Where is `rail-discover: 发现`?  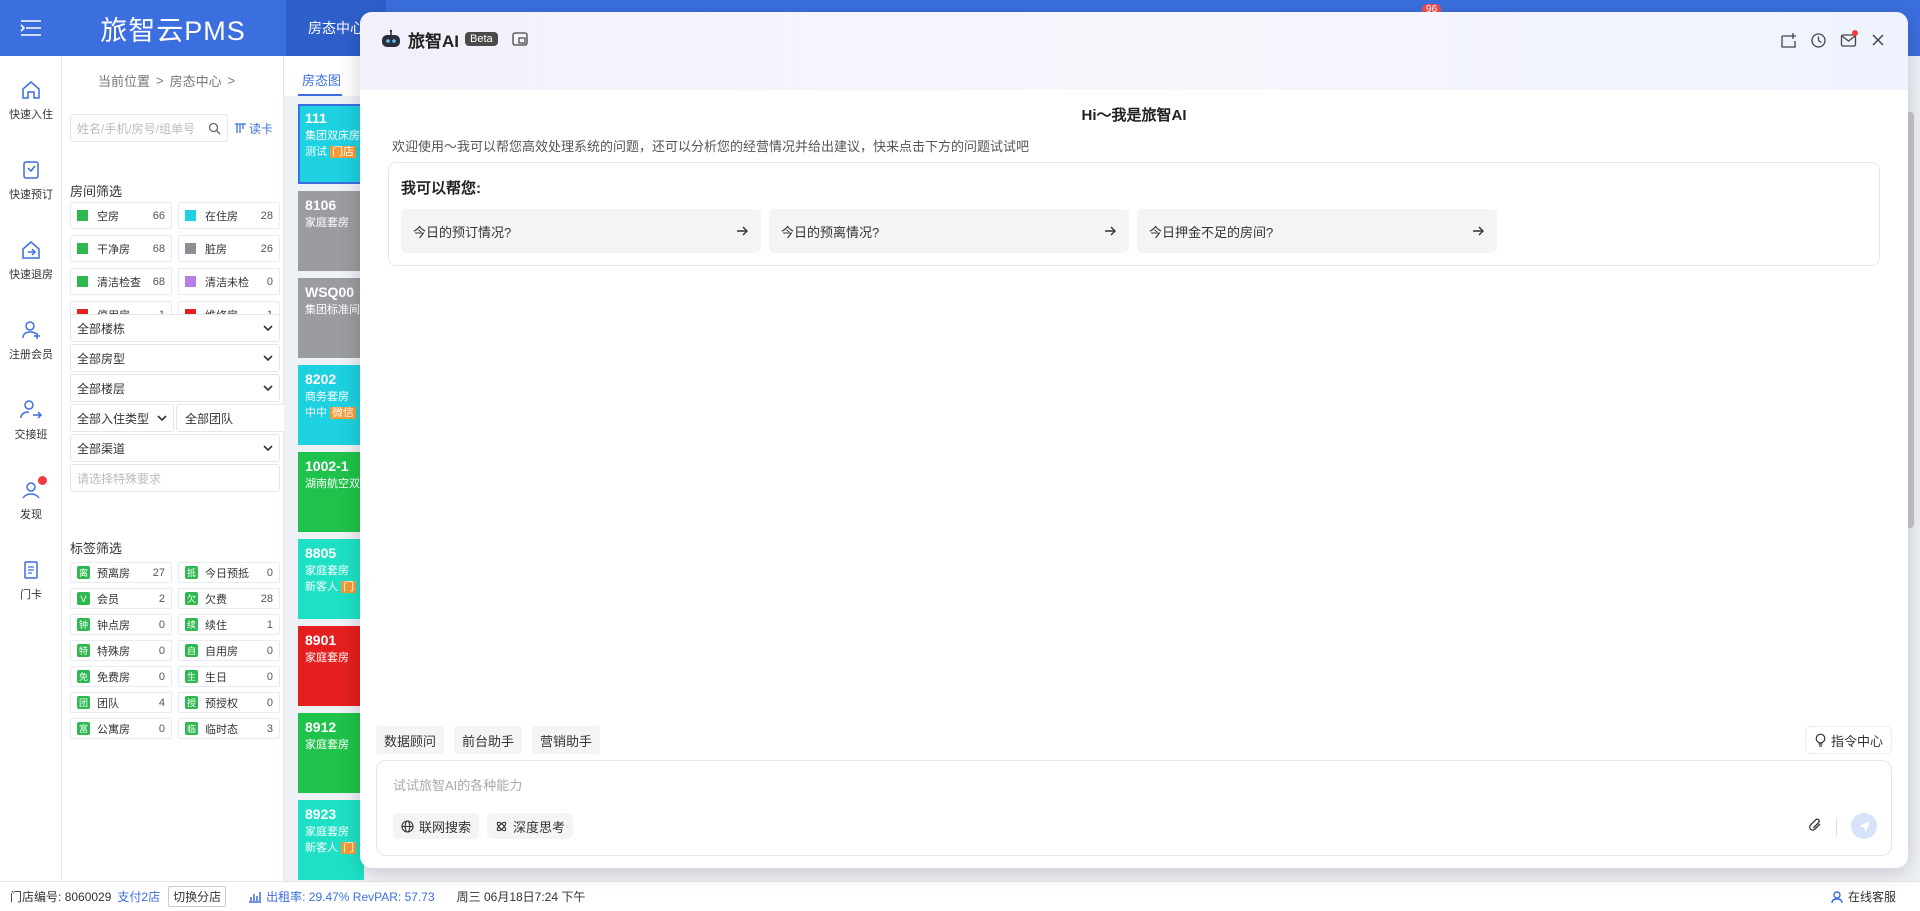
rail-discover: 发现 is located at coordinates (31, 500).